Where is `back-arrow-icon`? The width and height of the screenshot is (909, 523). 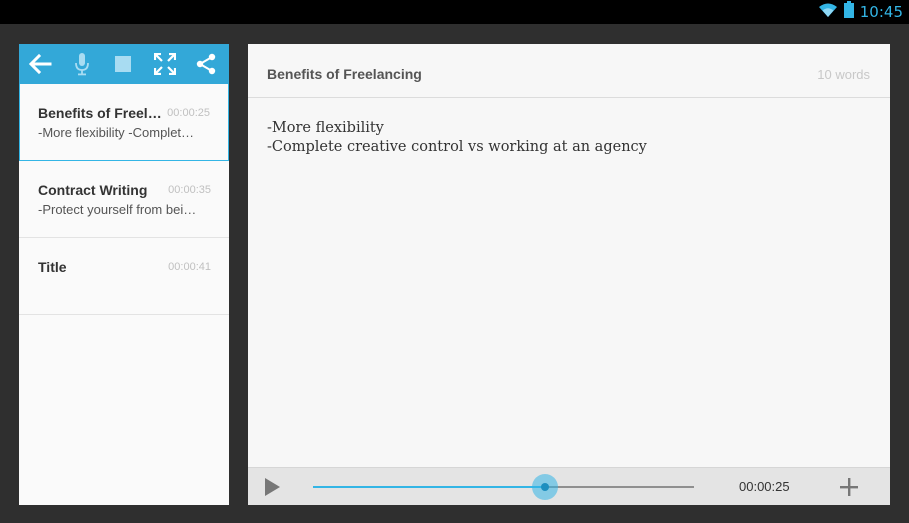 back-arrow-icon is located at coordinates (40, 64).